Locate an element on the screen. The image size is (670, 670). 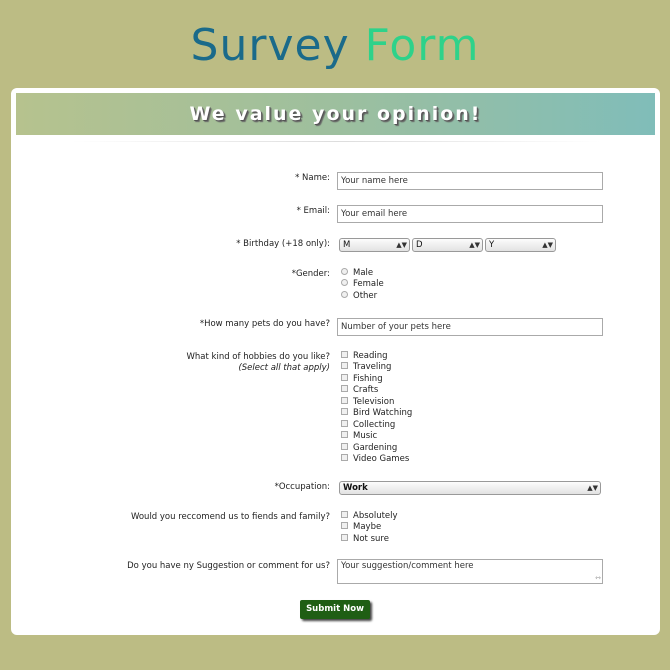
birthday-month-select: M ▲▼ is located at coordinates (374, 245).